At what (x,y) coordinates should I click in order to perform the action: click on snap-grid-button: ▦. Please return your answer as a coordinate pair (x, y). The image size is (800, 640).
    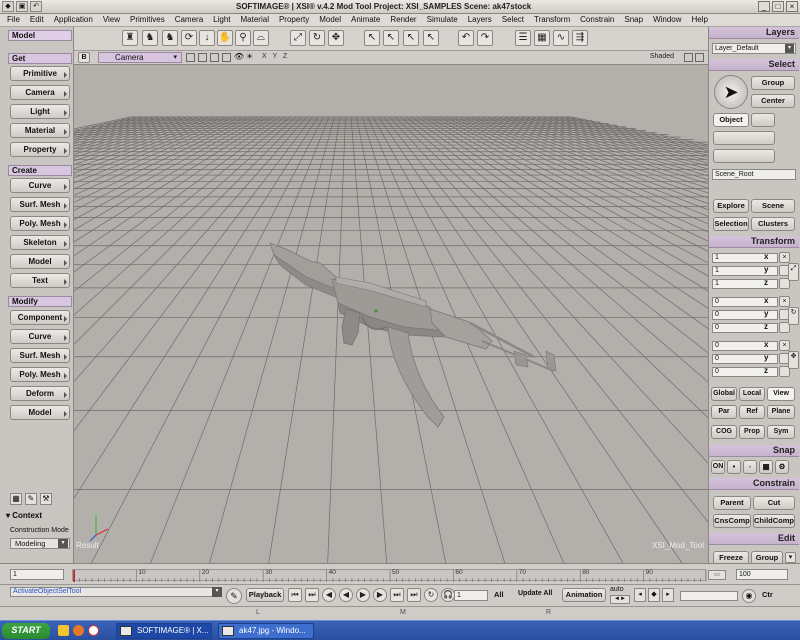
    Looking at the image, I should click on (766, 467).